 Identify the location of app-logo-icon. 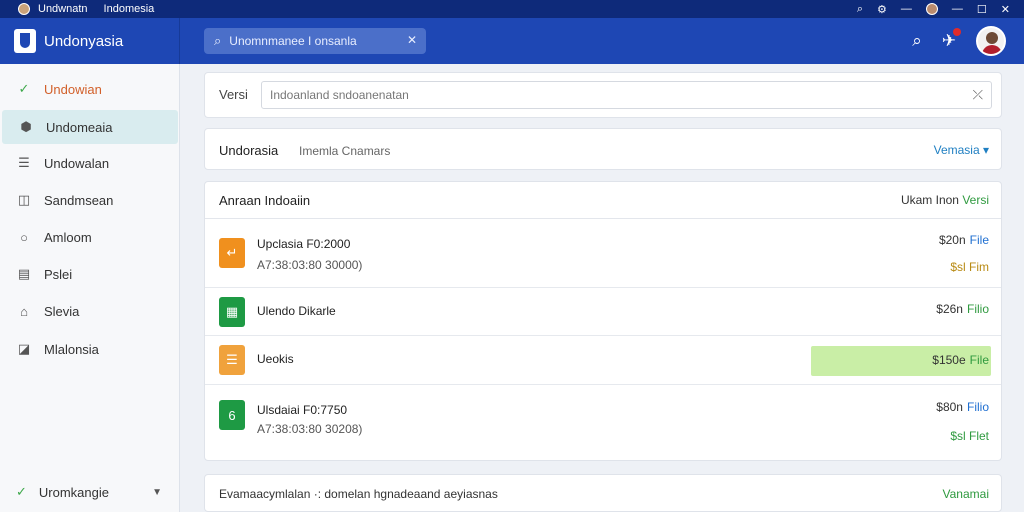
(24, 9).